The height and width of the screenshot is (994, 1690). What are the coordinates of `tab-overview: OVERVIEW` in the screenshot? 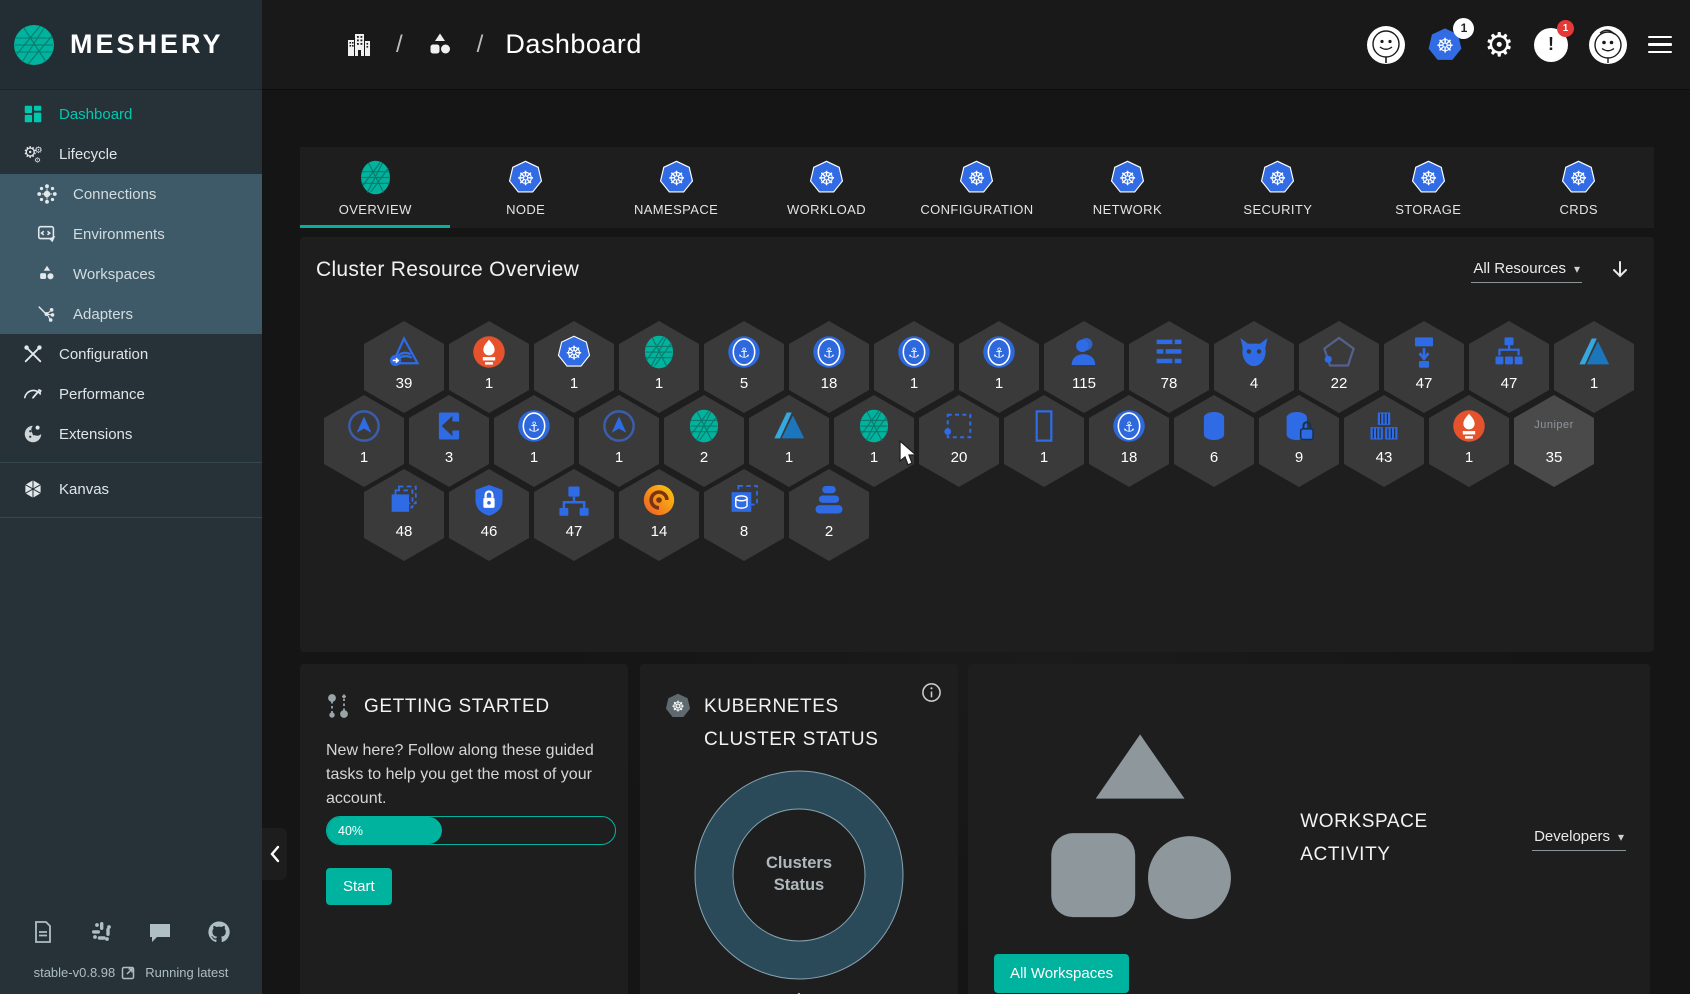 It's located at (375, 187).